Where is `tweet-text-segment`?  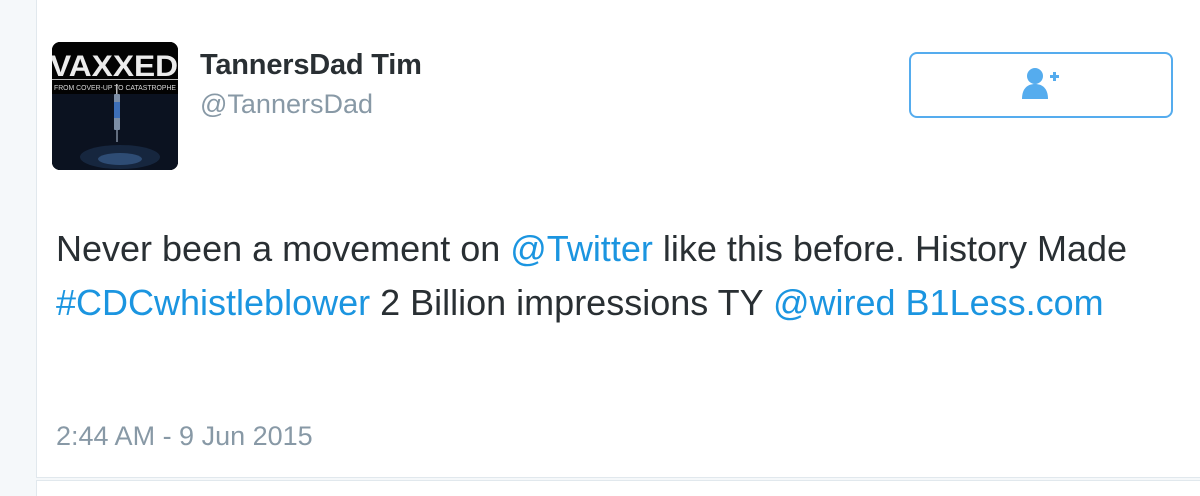 tweet-text-segment is located at coordinates (901, 302).